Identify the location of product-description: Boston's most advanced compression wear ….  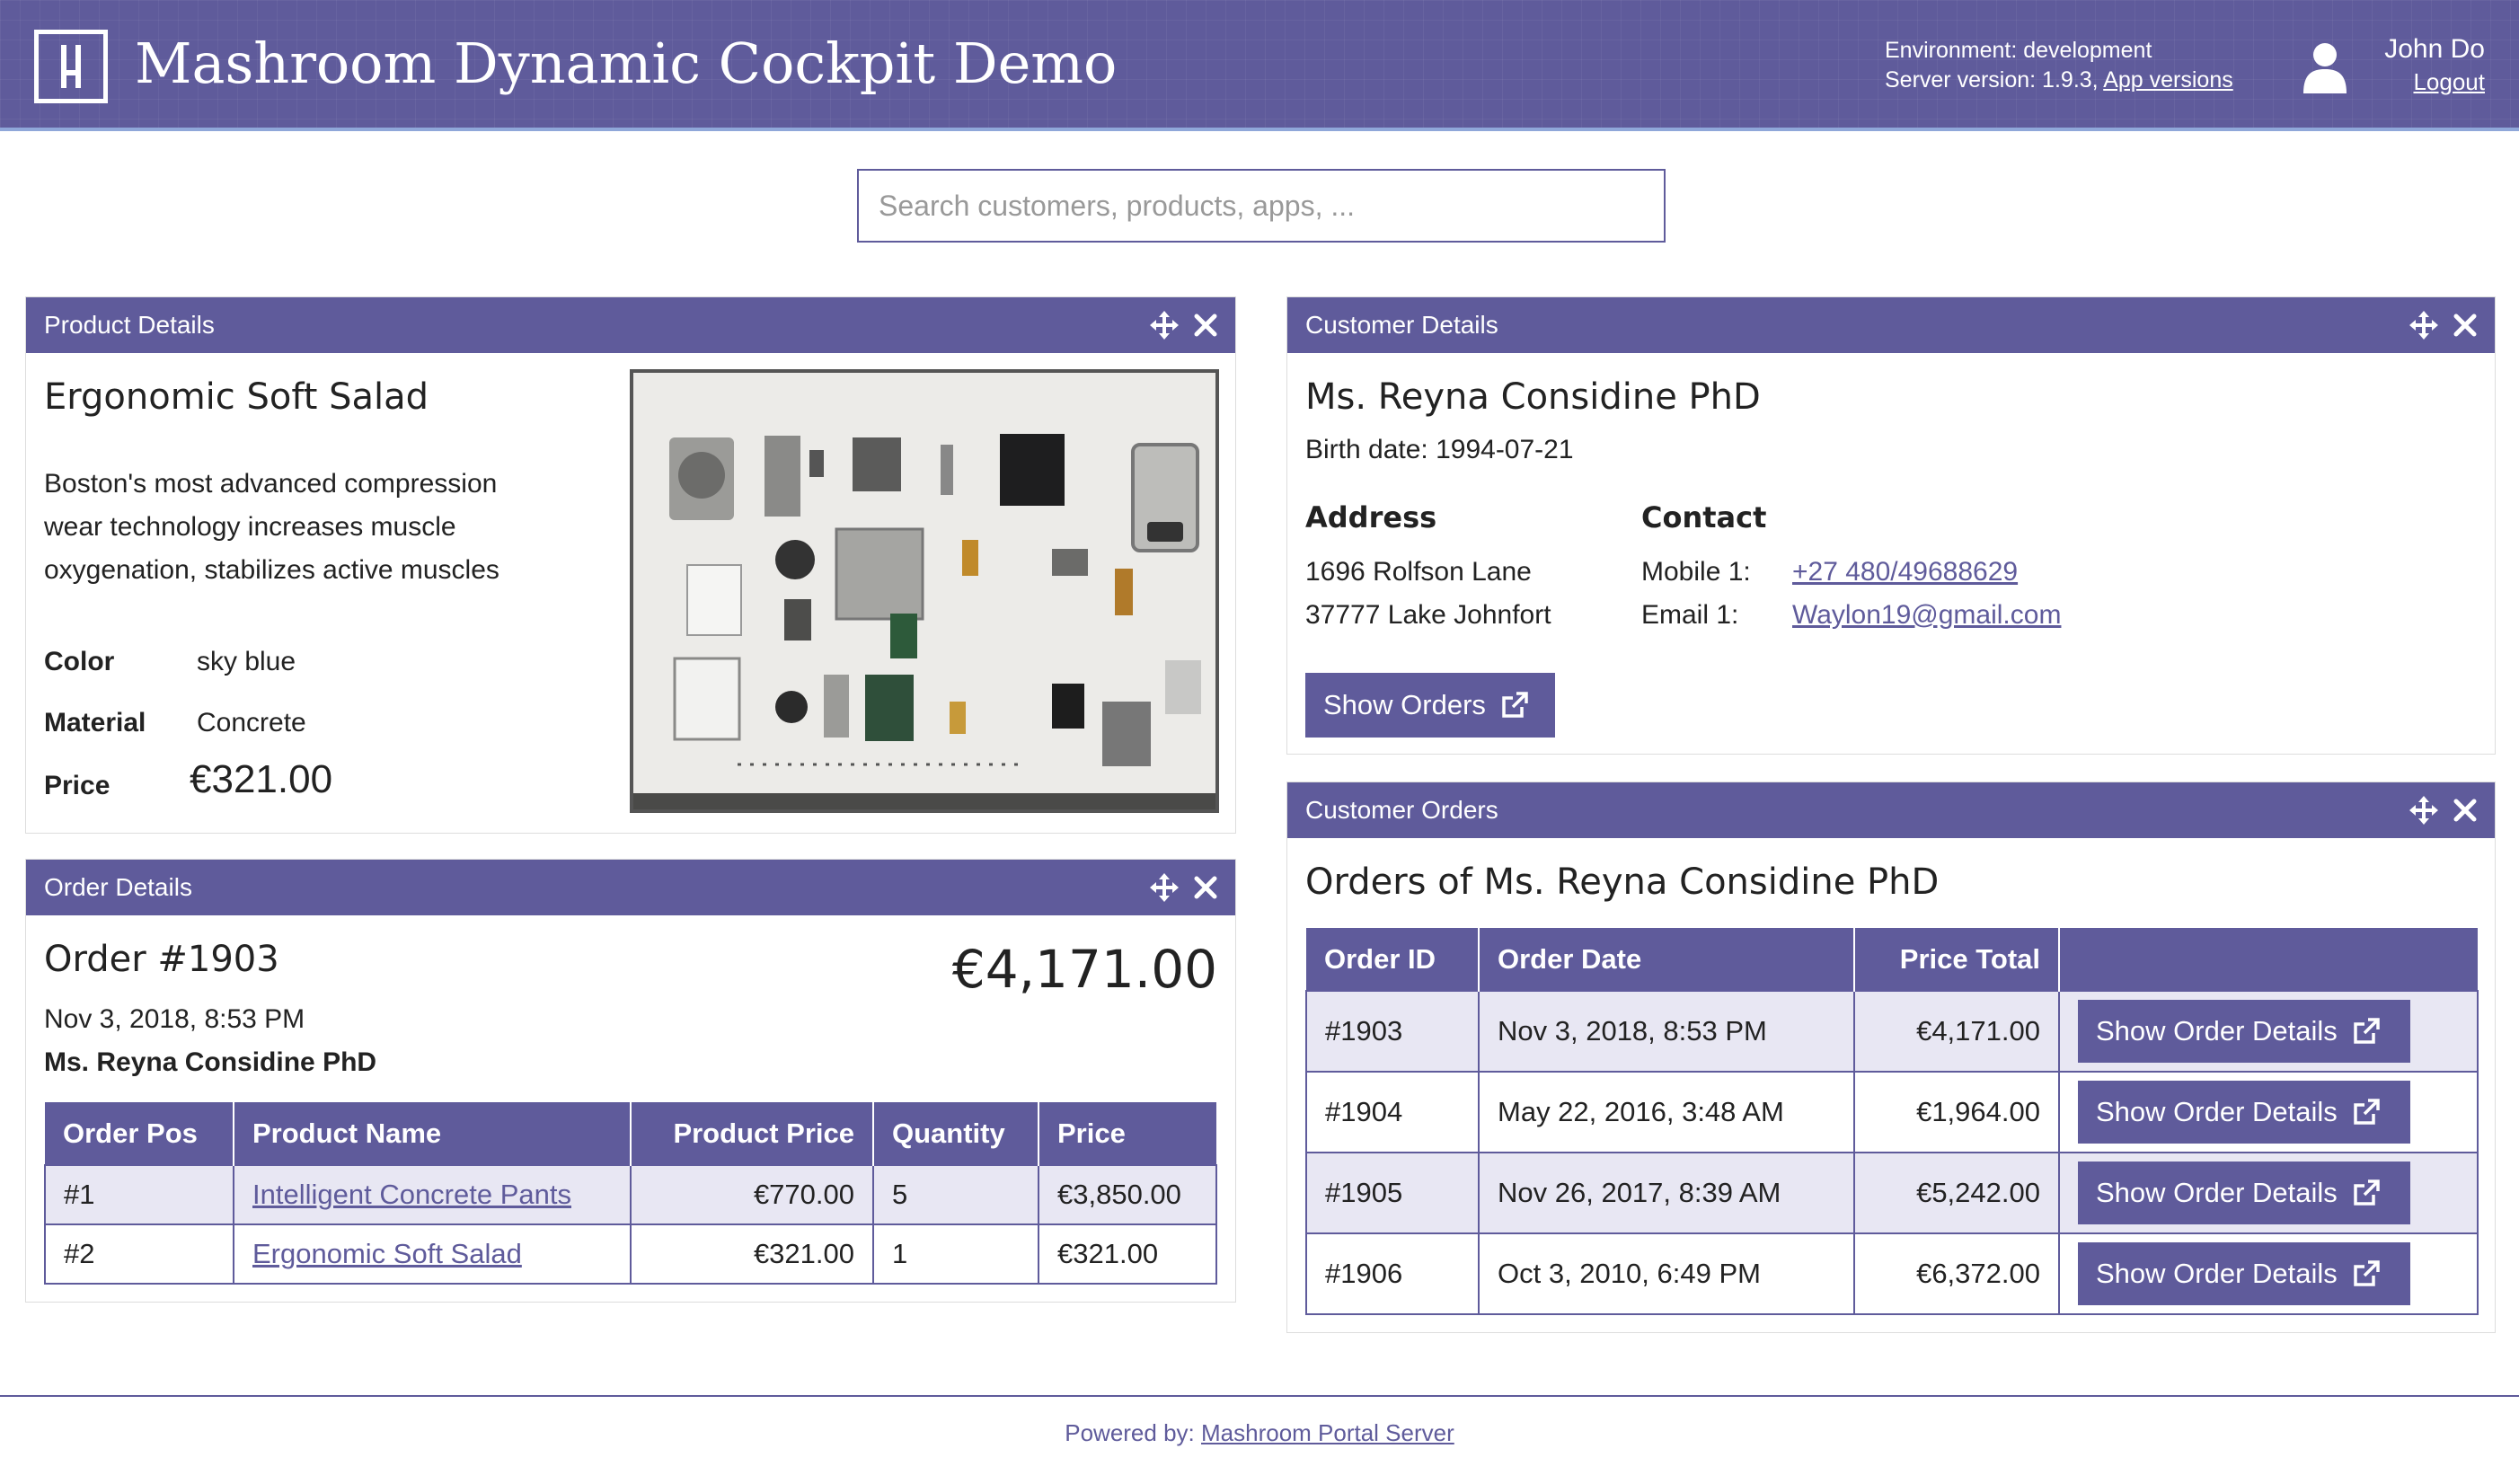
(271, 527).